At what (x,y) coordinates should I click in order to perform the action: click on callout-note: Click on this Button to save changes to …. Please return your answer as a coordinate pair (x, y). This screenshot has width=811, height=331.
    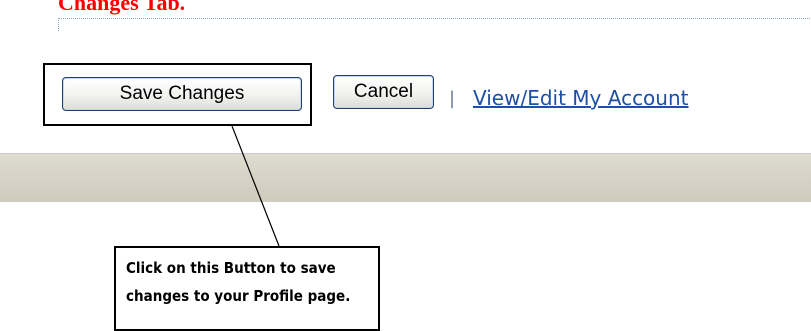
    Looking at the image, I should click on (247, 288).